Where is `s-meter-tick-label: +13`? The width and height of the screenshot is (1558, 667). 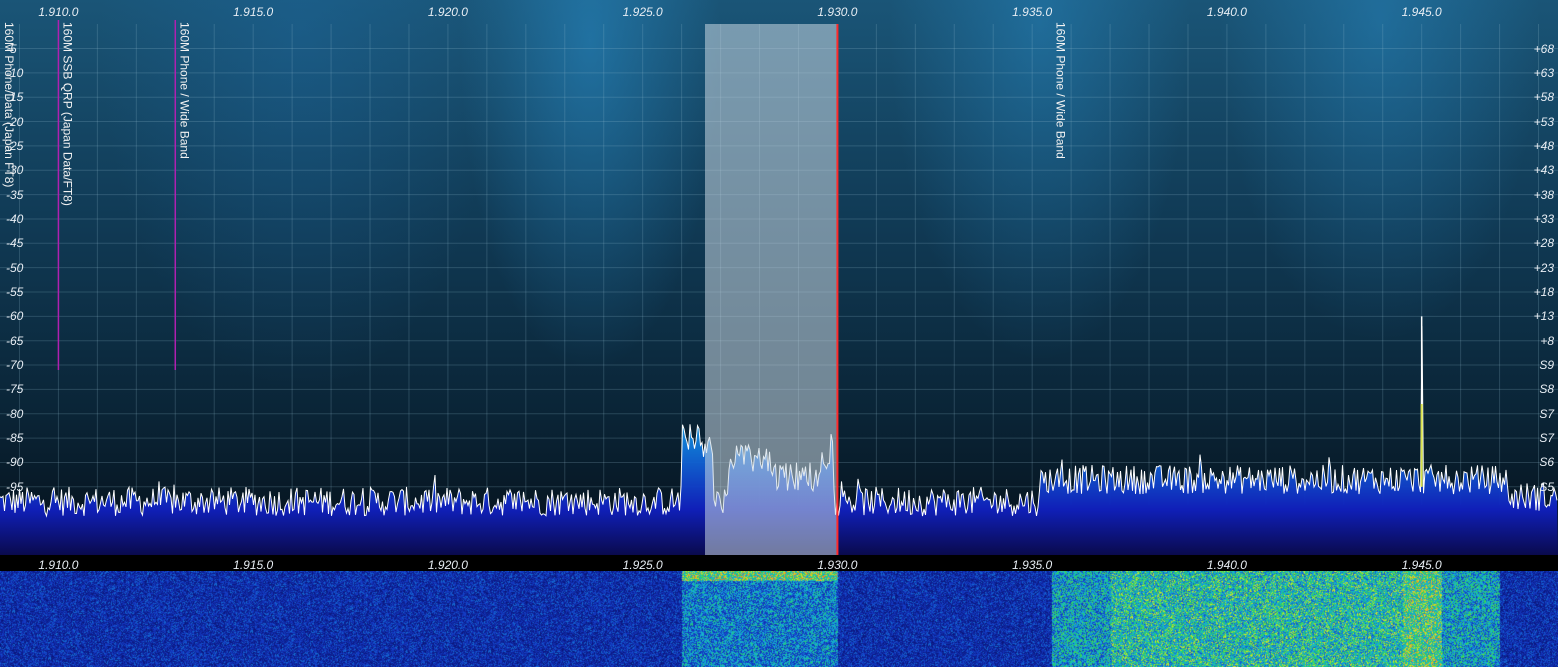
s-meter-tick-label: +13 is located at coordinates (1543, 316).